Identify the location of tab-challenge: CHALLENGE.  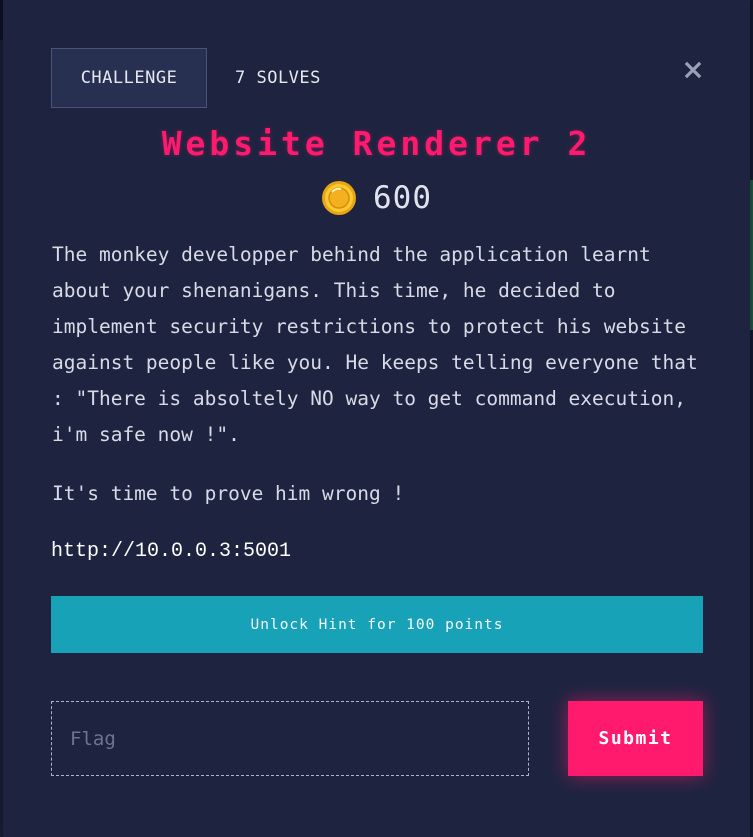
(129, 78).